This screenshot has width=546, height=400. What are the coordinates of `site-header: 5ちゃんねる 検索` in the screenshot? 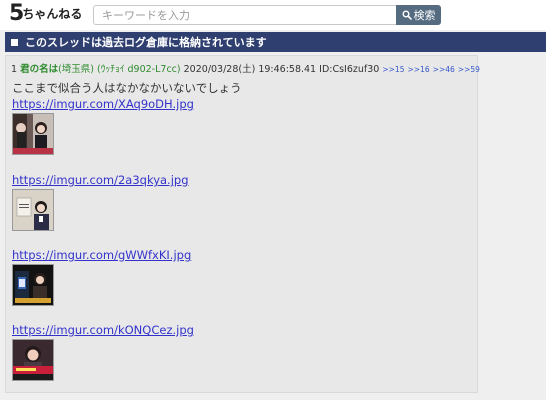 It's located at (273, 15).